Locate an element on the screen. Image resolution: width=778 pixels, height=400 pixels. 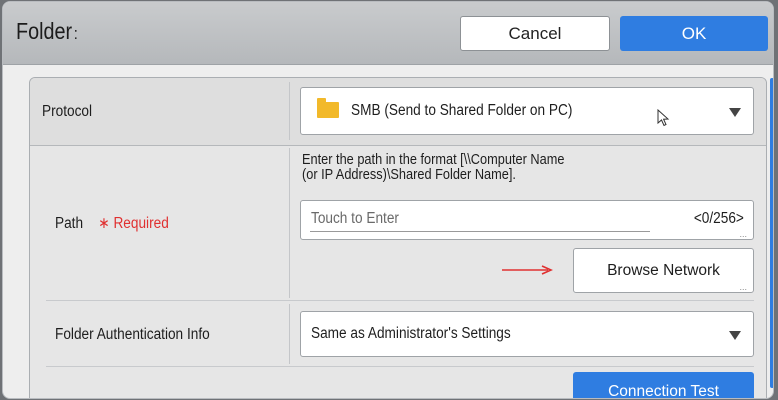
scrollbar is located at coordinates (771, 233).